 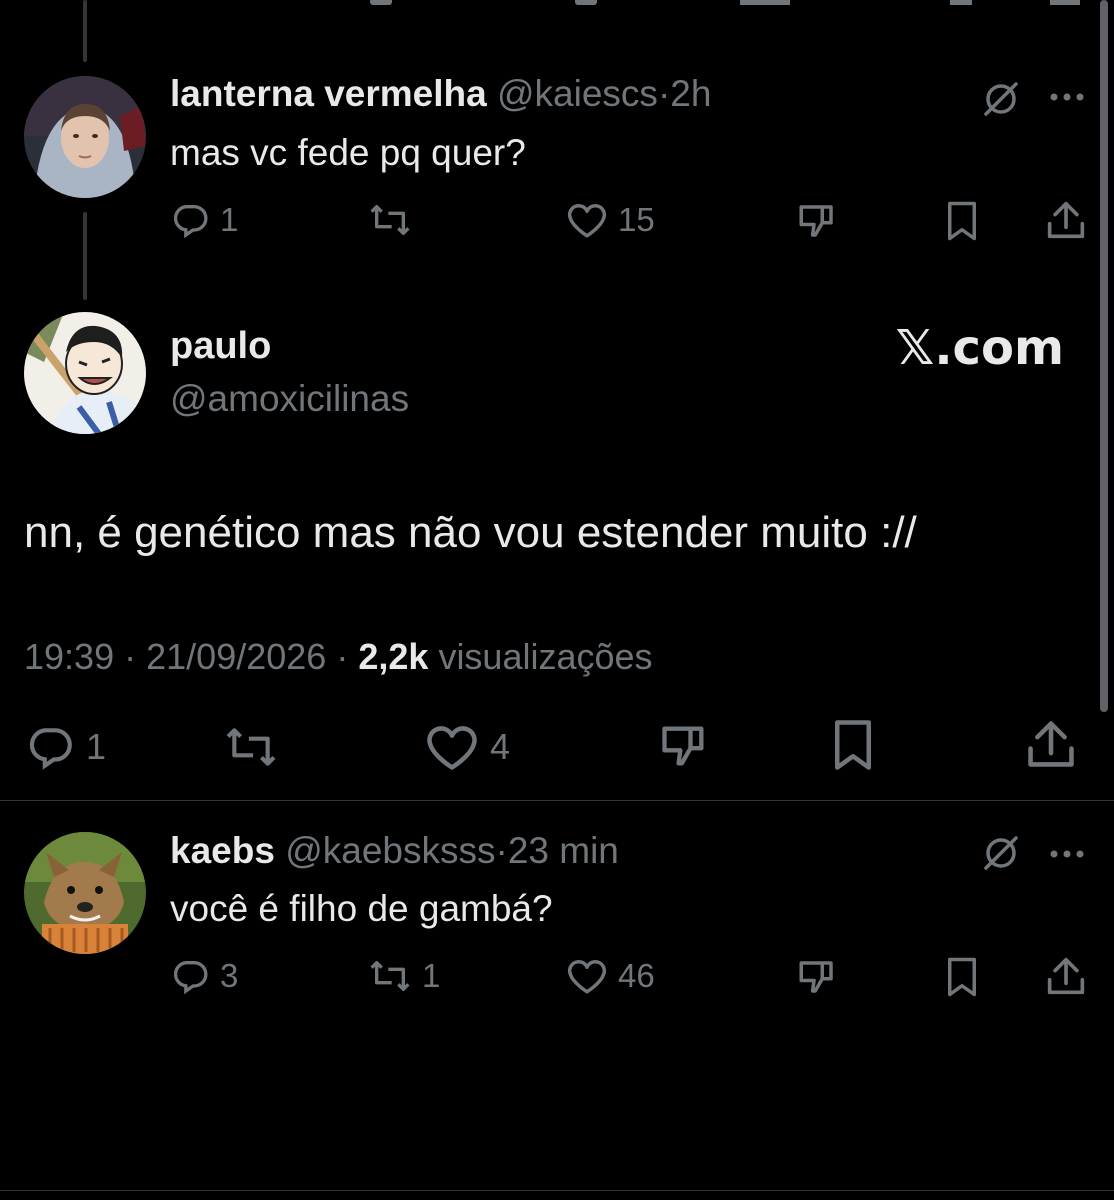 What do you see at coordinates (328, 93) in the screenshot?
I see `author-name: lanterna vermelha` at bounding box center [328, 93].